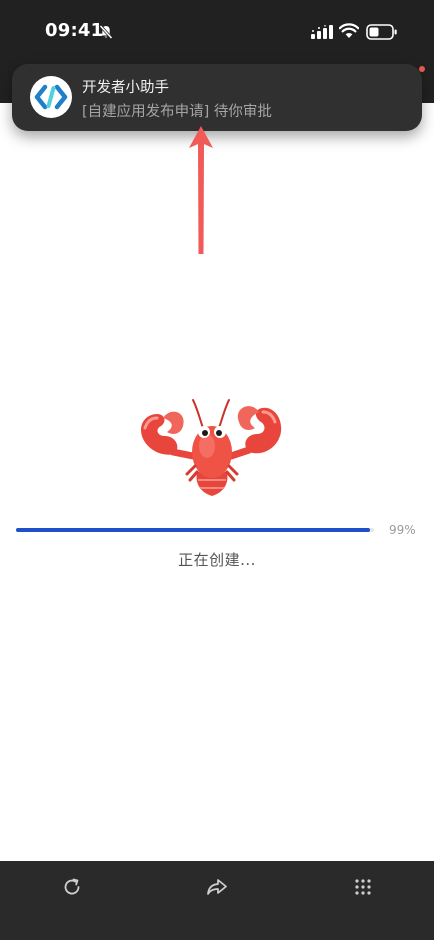 Image resolution: width=434 pixels, height=940 pixels. I want to click on progress-percent: 99%, so click(402, 530).